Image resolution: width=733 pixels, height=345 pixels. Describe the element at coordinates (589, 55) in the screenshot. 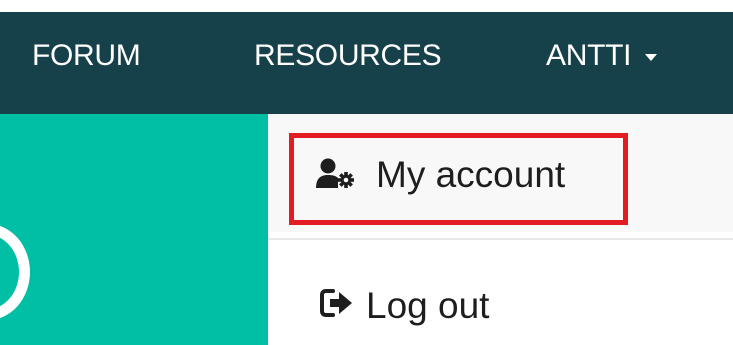

I see `user-menu-label: ANTTI` at that location.